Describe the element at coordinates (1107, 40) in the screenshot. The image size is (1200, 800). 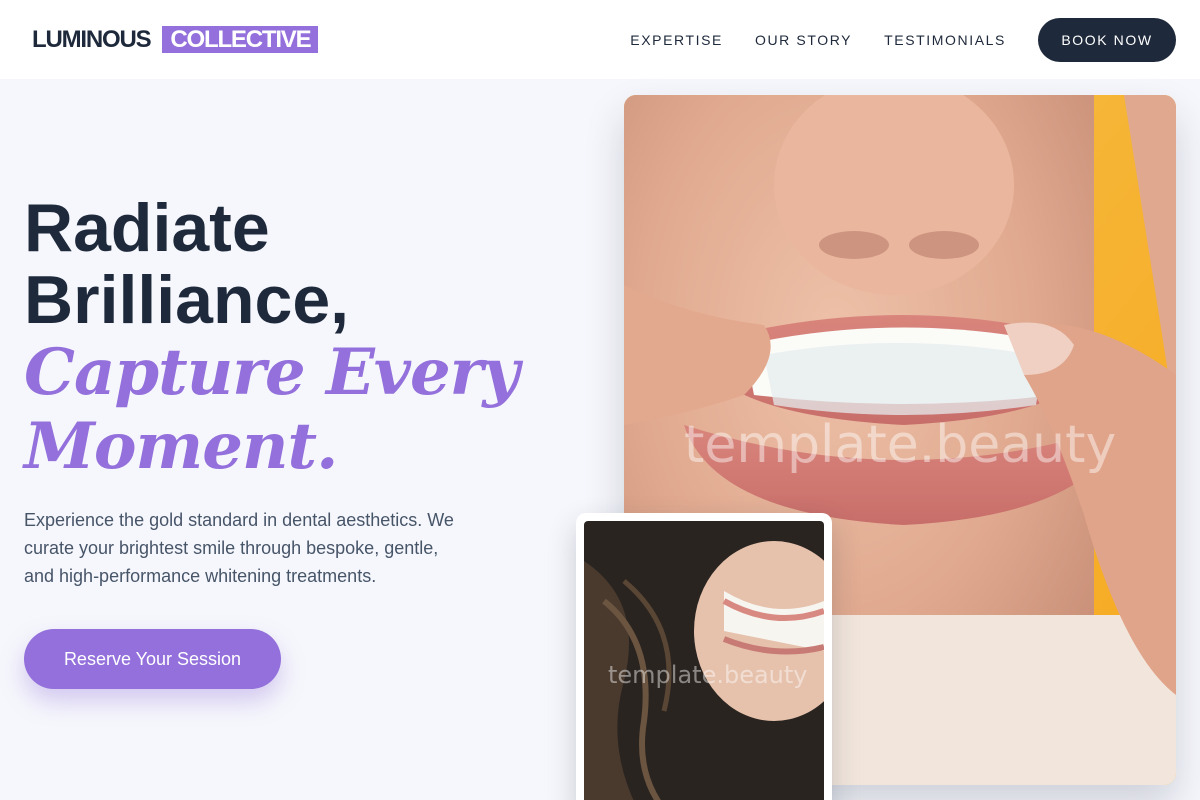
I see `book-now-button: BOOK NOW` at that location.